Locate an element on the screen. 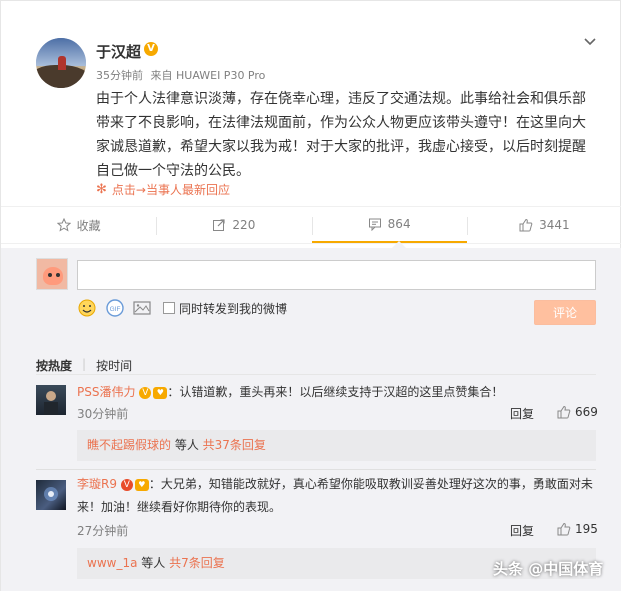 The height and width of the screenshot is (591, 621). comment-text: ：认错道歉，重头再来！以后继续支持于汉超的这里点赞集合！ is located at coordinates (335, 392).